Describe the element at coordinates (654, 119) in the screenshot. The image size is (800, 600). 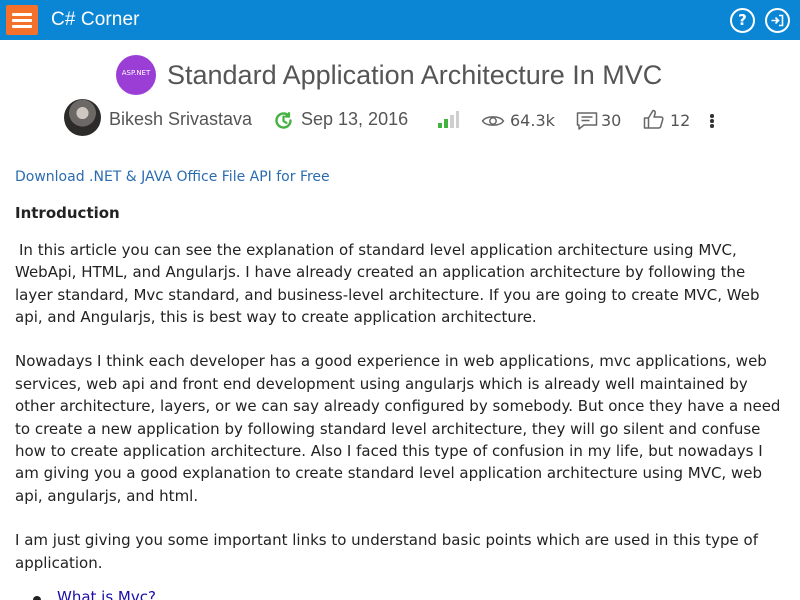
I see `thumbs-up-icon` at that location.